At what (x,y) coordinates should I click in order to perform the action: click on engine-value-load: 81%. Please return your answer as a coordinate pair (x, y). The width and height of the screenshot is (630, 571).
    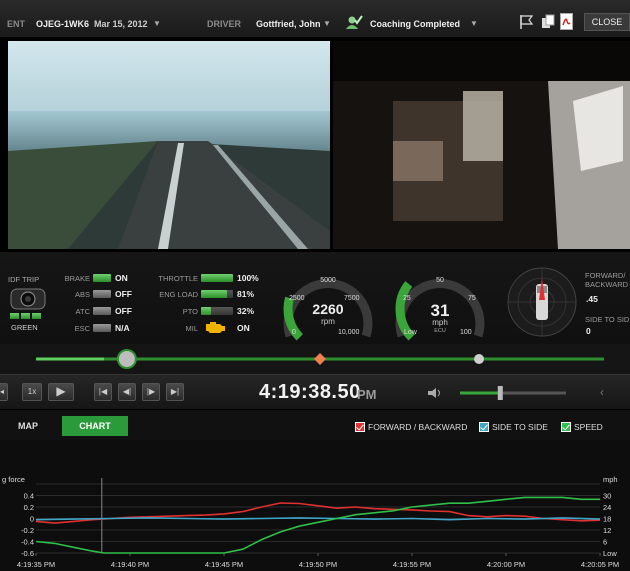
    Looking at the image, I should click on (246, 294).